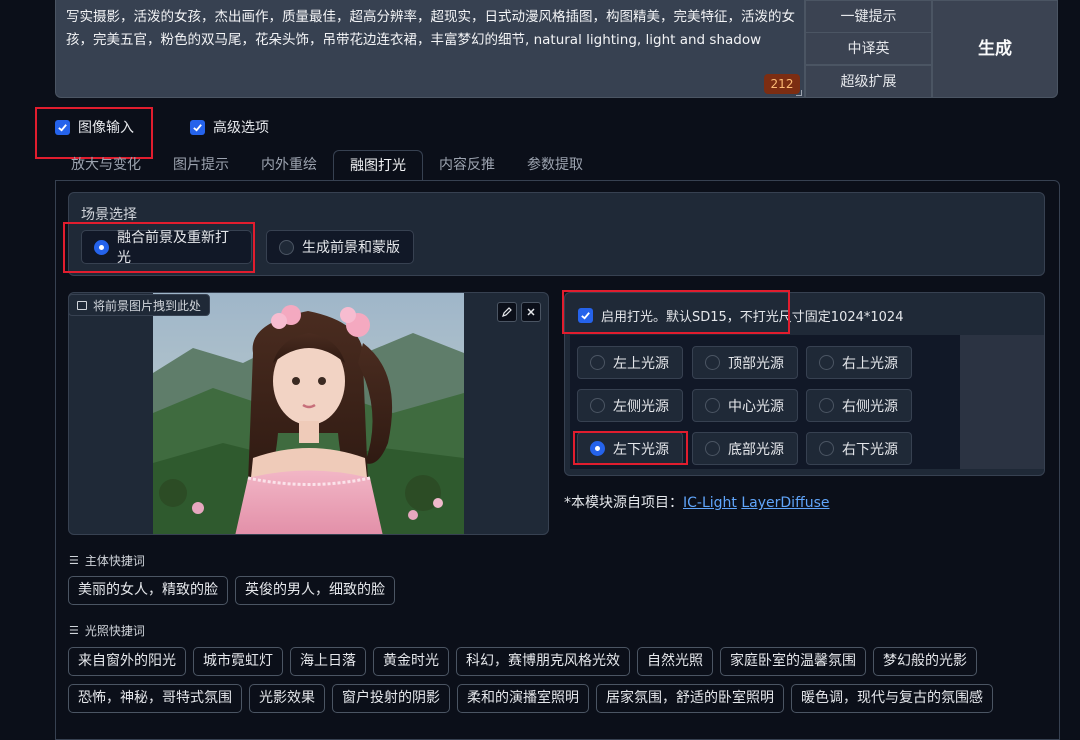 The height and width of the screenshot is (740, 1080). I want to click on subject-shortcut-chip: 英俊的男人，细致的脸, so click(315, 590).